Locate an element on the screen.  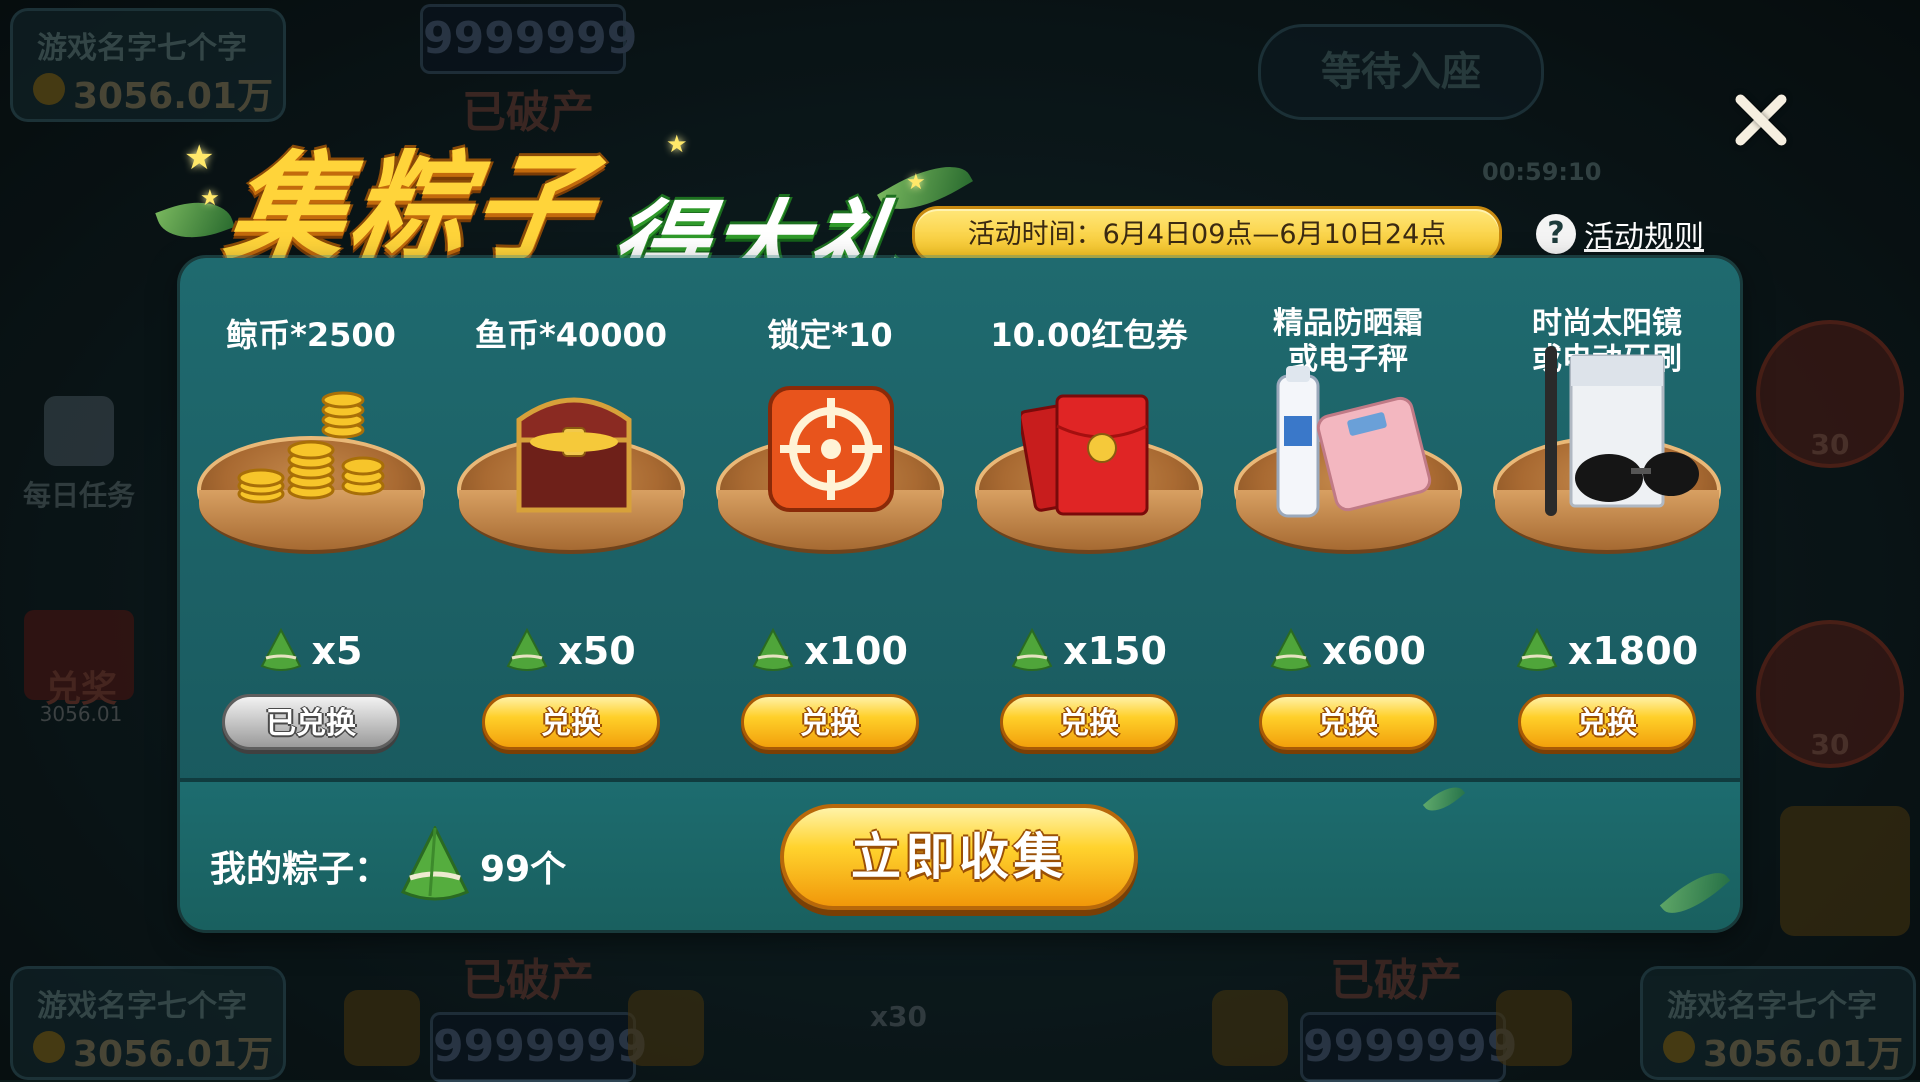
event-time-banner: 活动时间：6月4日09点—6月10日24点 is located at coordinates (1207, 235).